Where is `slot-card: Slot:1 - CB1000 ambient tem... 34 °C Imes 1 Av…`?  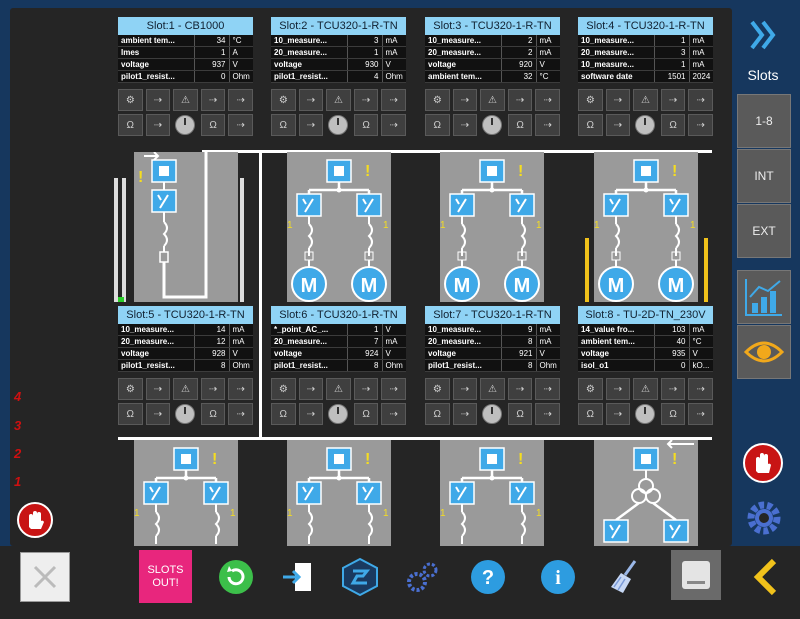
slot-card: Slot:1 - CB1000 ambient tem... 34 °C Imes 1 Av… is located at coordinates (185, 76).